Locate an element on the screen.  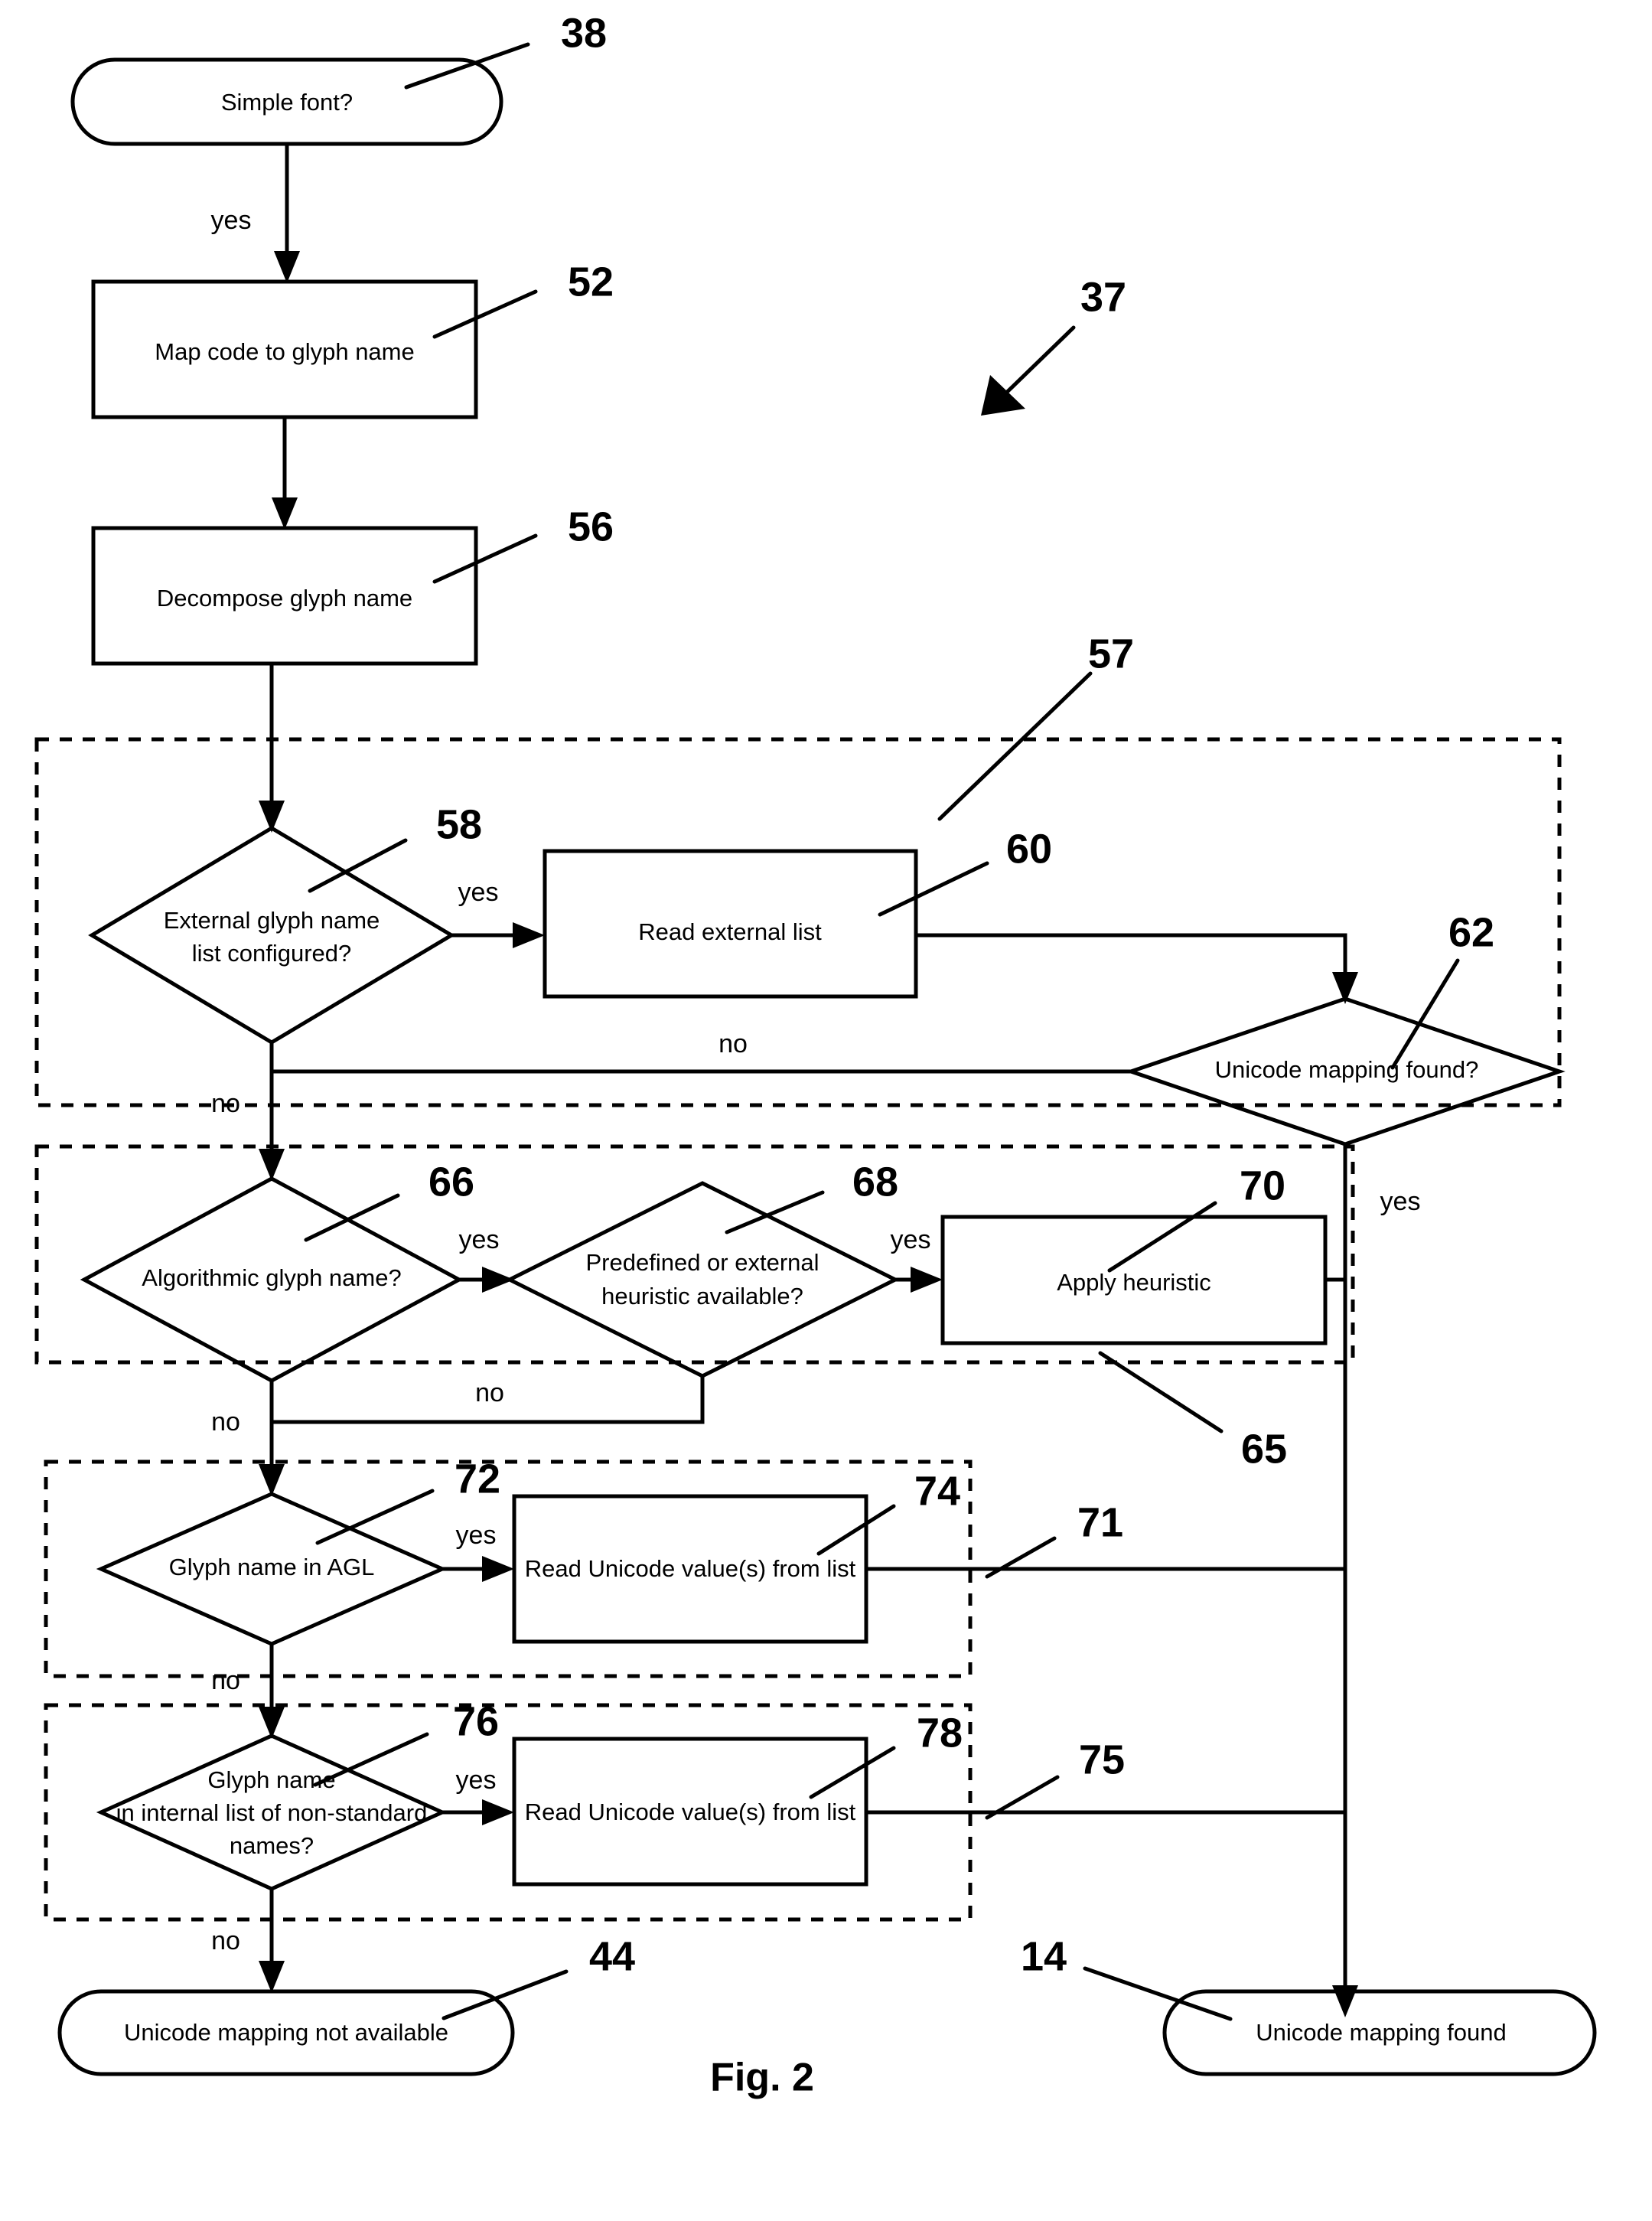
arrowhead-spine-to-algo is located at coordinates (272, 1165).